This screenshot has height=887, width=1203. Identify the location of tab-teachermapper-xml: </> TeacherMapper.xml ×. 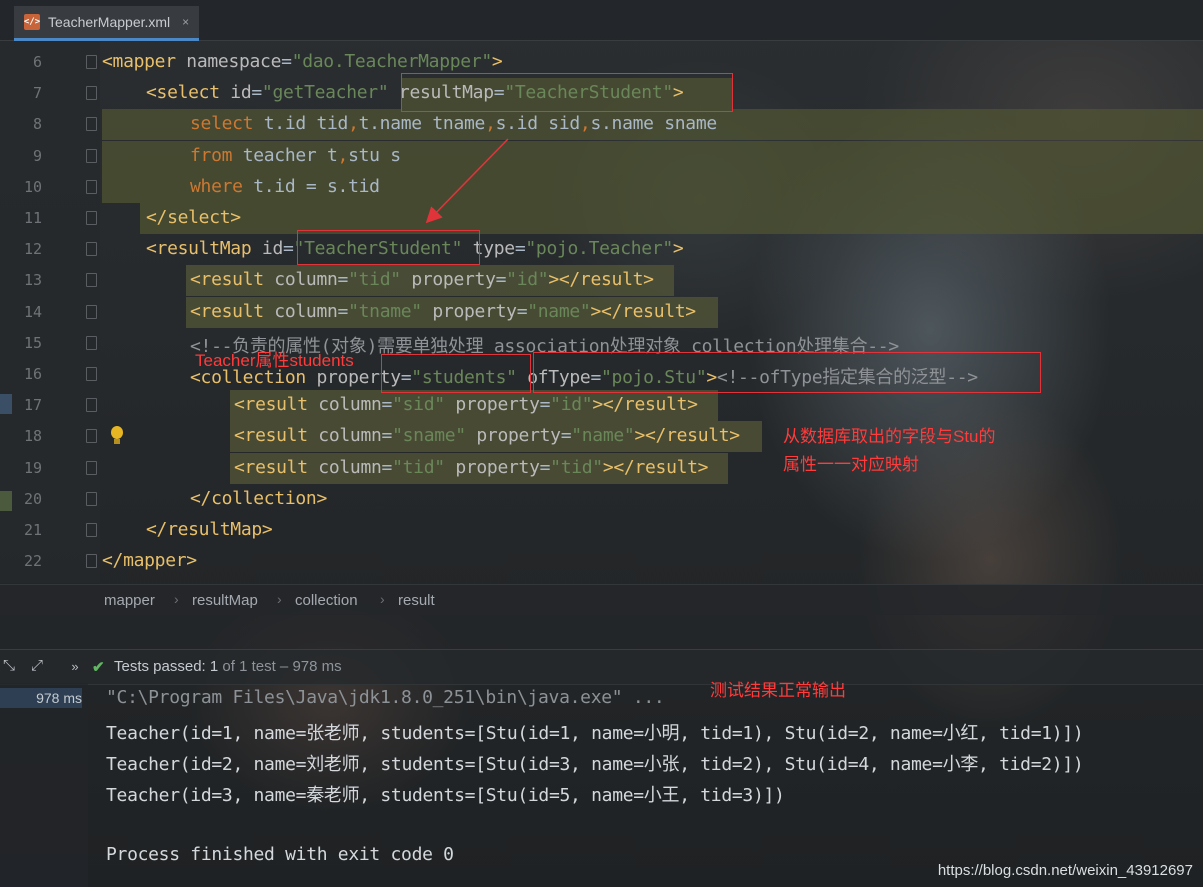
(107, 23).